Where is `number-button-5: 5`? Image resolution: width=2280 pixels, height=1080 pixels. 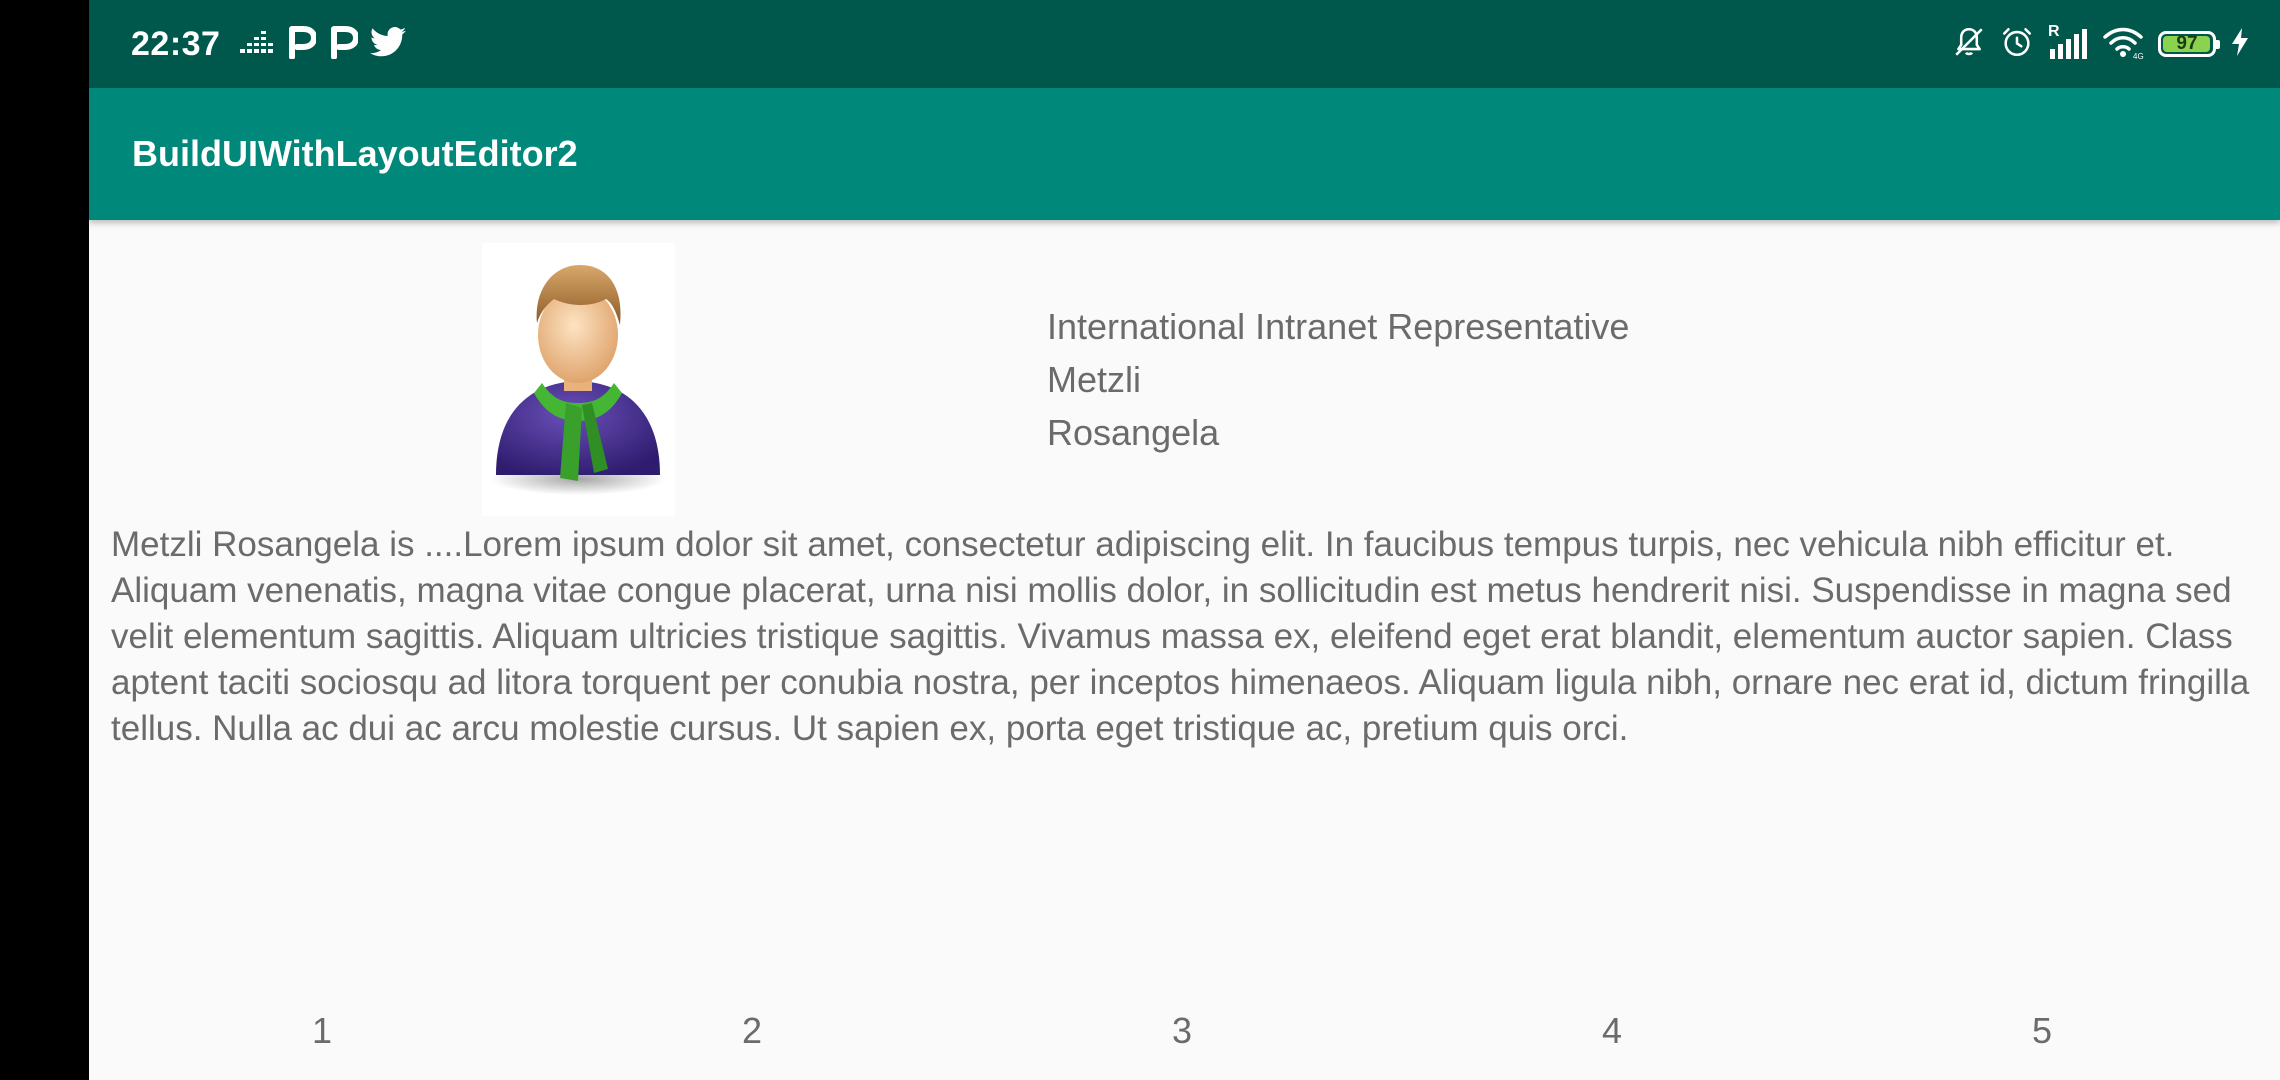 number-button-5: 5 is located at coordinates (2042, 1031).